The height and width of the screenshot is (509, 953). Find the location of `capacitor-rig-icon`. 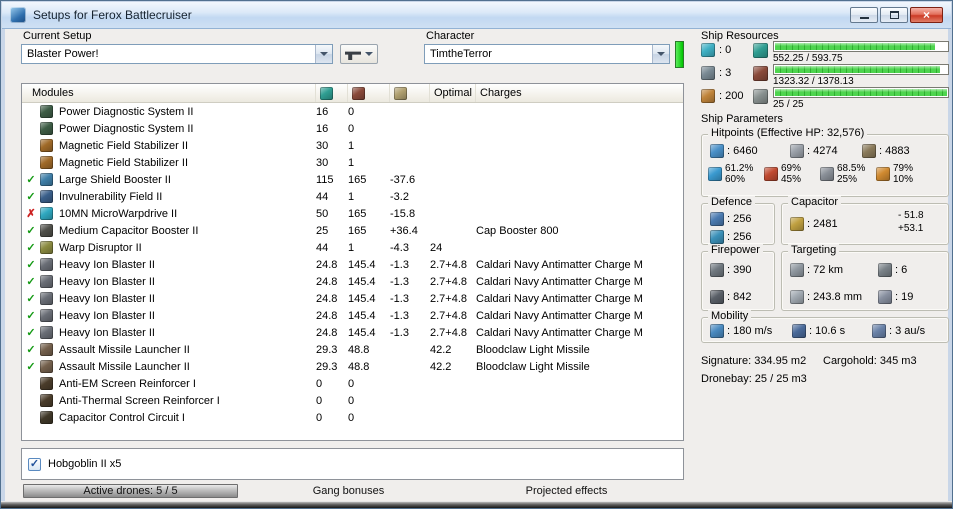

capacitor-rig-icon is located at coordinates (46, 417).